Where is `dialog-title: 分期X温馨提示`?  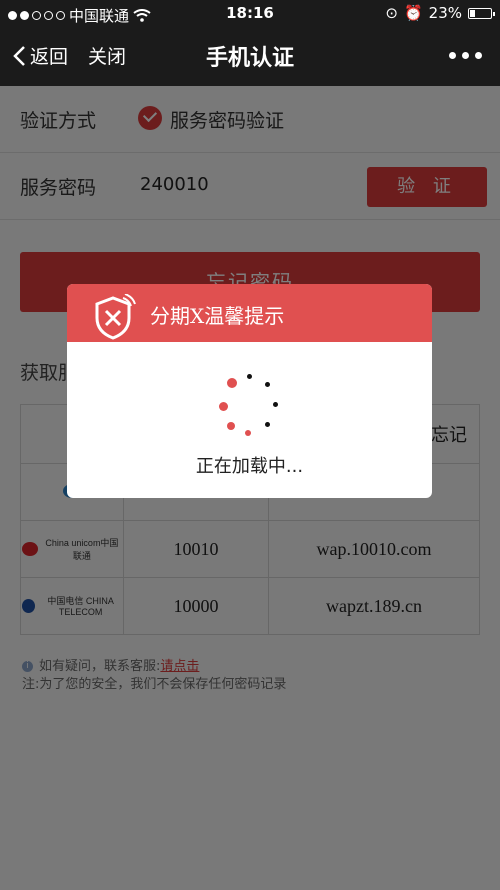
dialog-title: 分期X温馨提示 is located at coordinates (217, 316).